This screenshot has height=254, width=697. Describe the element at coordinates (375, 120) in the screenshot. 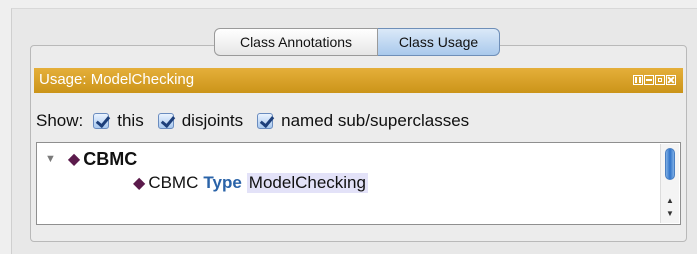

I see `show-named-sub-superclasses-label: named sub/superclasses` at that location.